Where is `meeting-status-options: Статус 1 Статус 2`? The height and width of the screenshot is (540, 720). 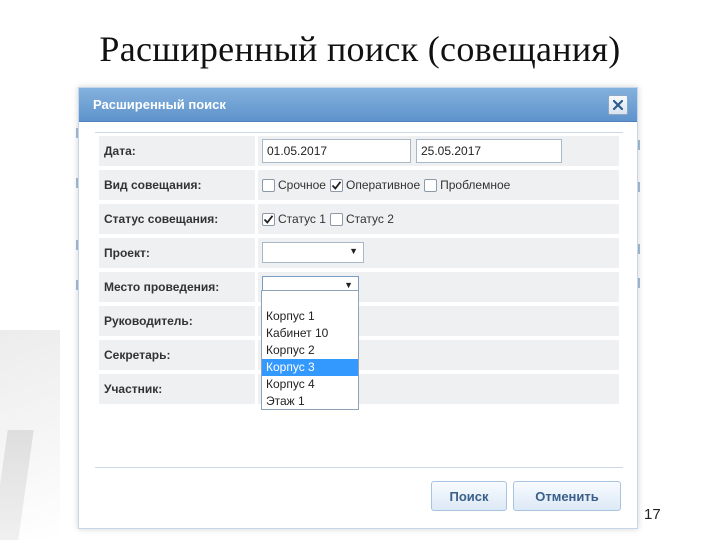
meeting-status-options: Статус 1 Статус 2 is located at coordinates (330, 219).